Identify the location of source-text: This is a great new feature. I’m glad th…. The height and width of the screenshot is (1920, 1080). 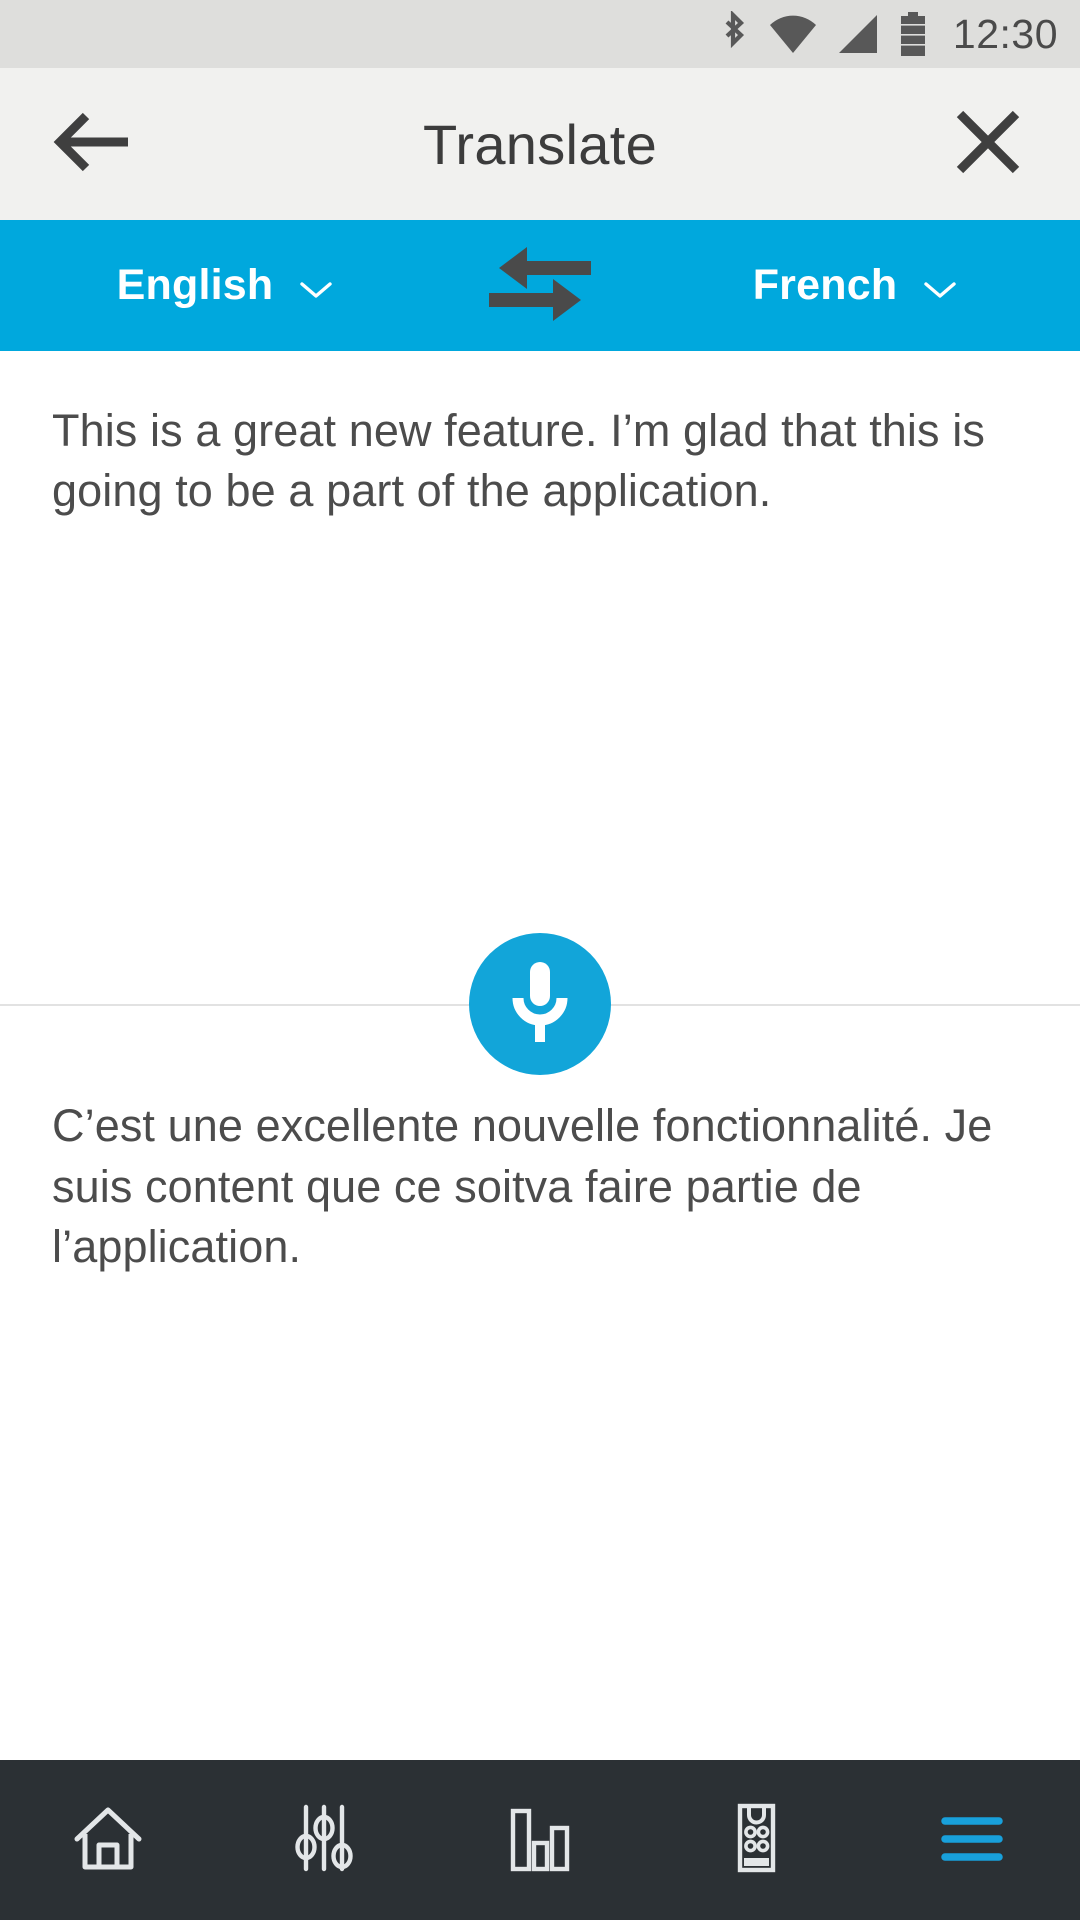
(518, 461).